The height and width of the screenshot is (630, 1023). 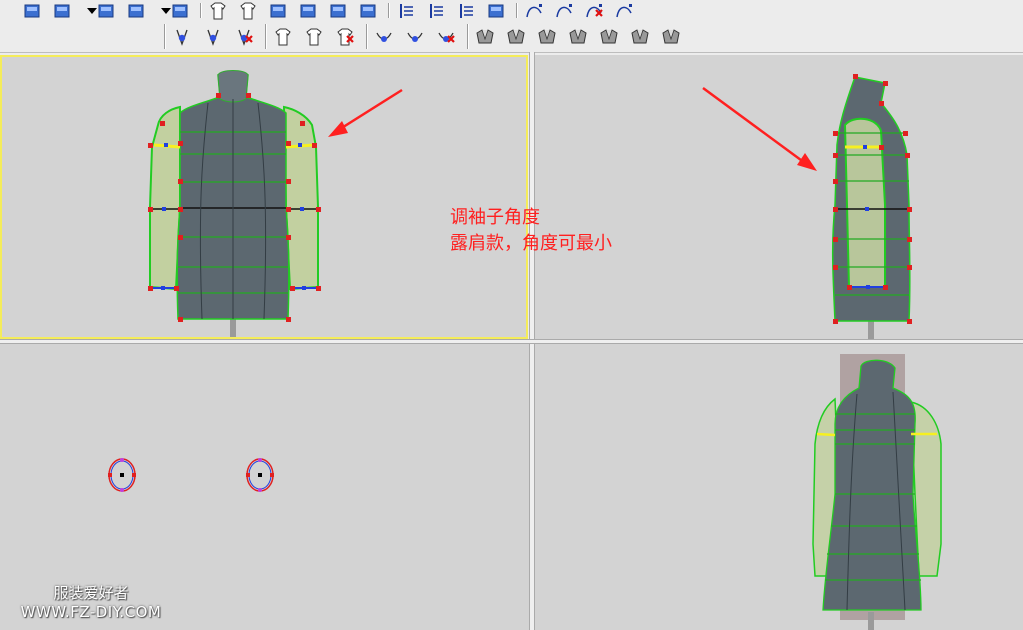 I want to click on collar-style-2-icon, so click(x=516, y=35).